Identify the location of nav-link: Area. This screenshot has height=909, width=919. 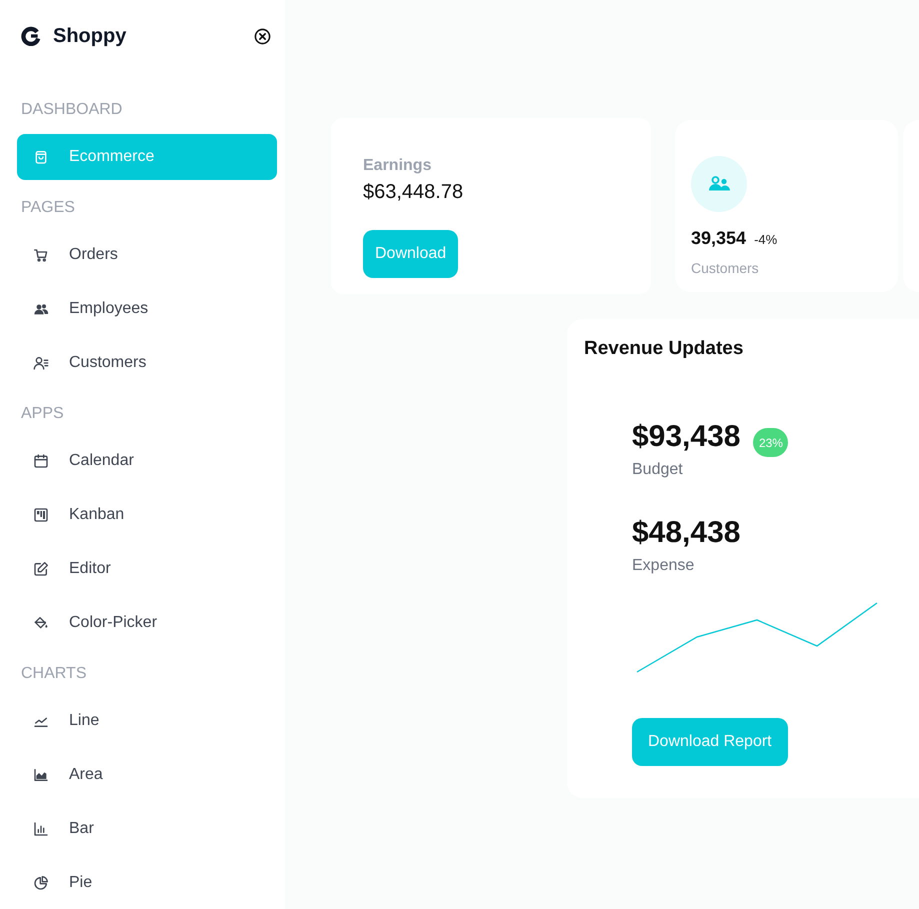
(147, 775).